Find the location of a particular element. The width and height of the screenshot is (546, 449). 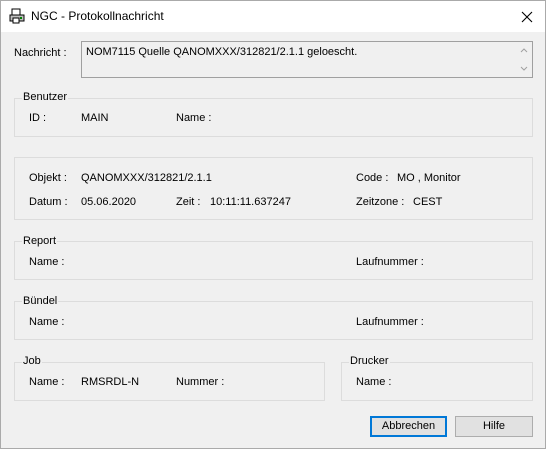

close-icon is located at coordinates (527, 16).